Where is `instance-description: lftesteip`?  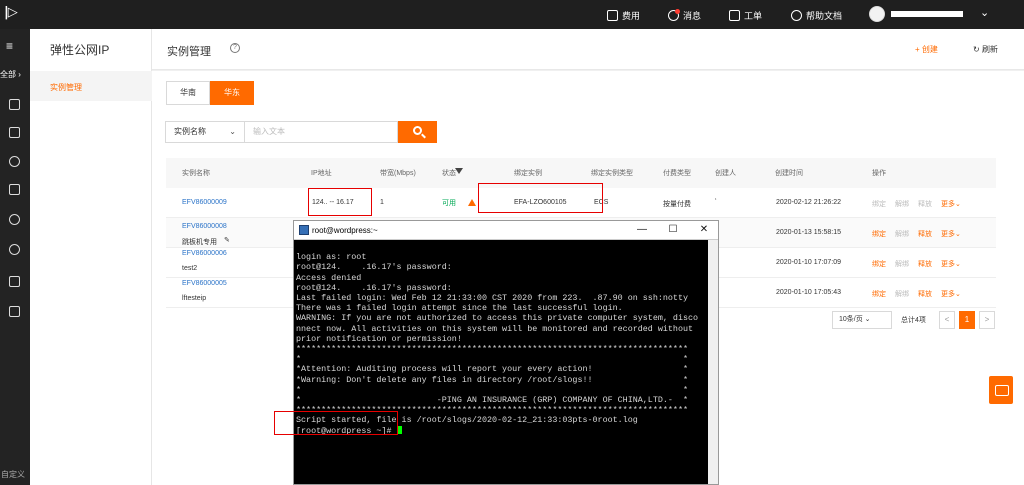 instance-description: lftesteip is located at coordinates (194, 298).